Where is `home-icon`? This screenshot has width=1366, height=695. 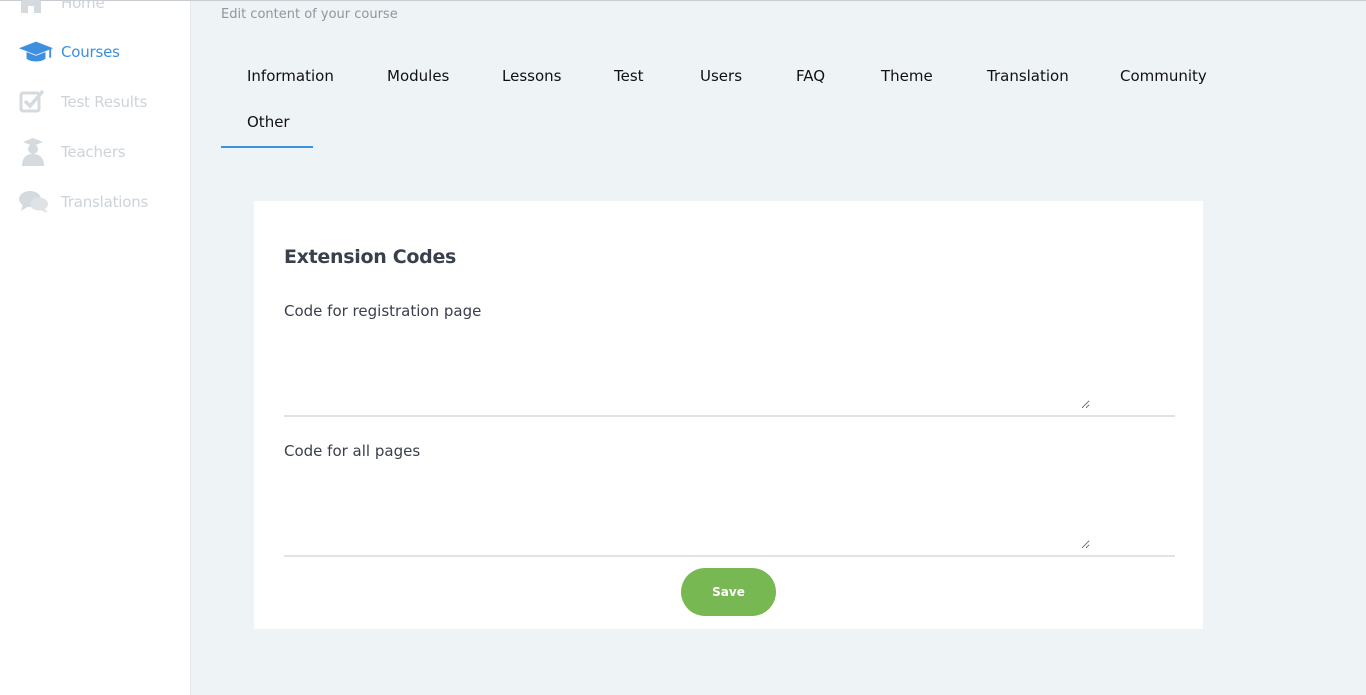
home-icon is located at coordinates (36, 9).